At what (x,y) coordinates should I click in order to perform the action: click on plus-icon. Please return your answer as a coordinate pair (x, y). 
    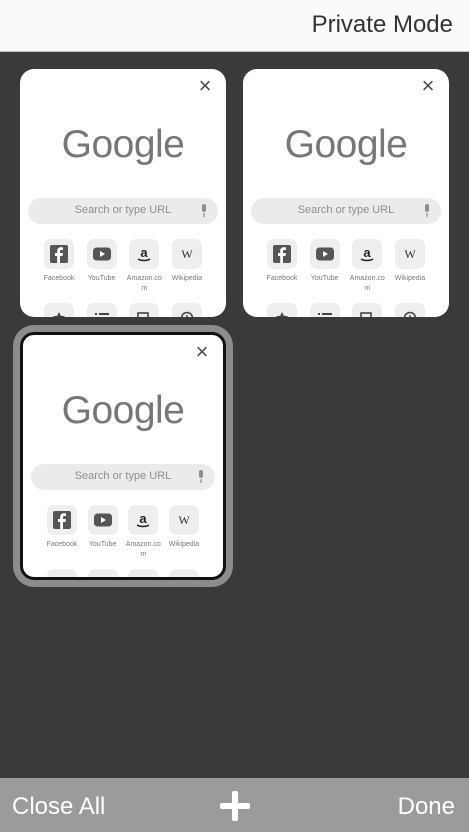
    Looking at the image, I should click on (235, 806).